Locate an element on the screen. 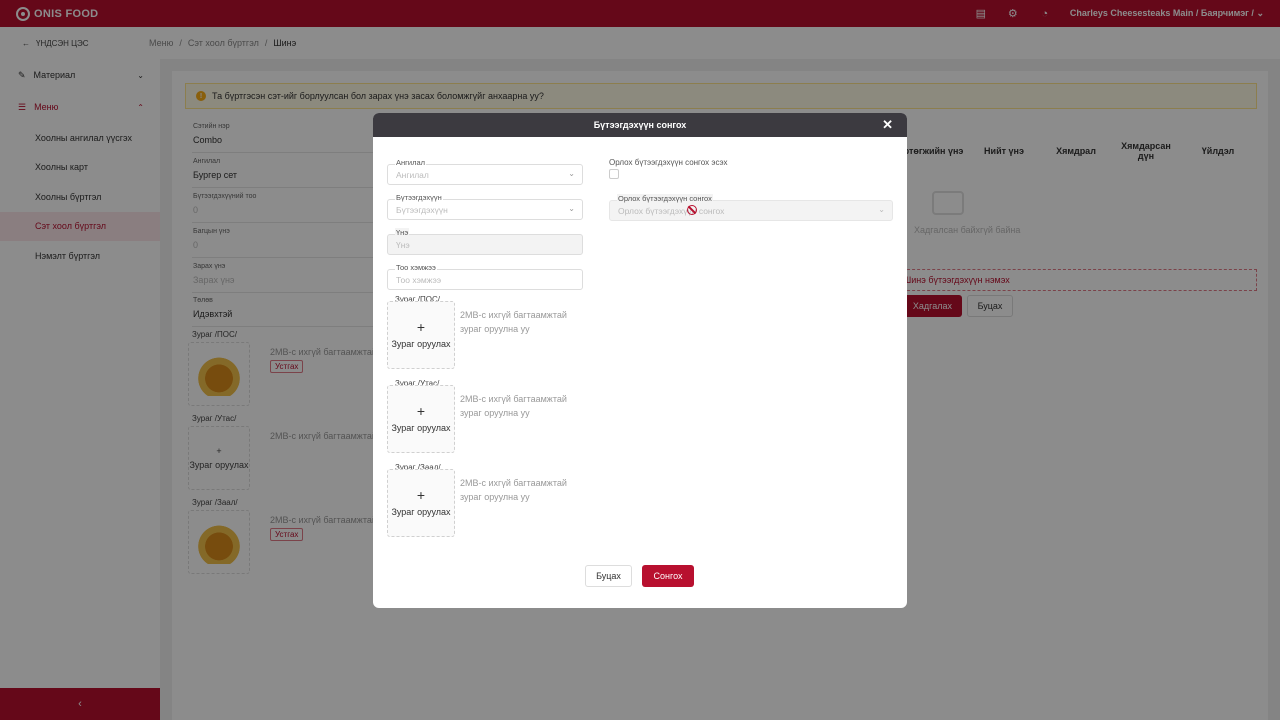 The height and width of the screenshot is (720, 1280). modal-title: Бүтээгдэхүүн сонгох is located at coordinates (640, 125).